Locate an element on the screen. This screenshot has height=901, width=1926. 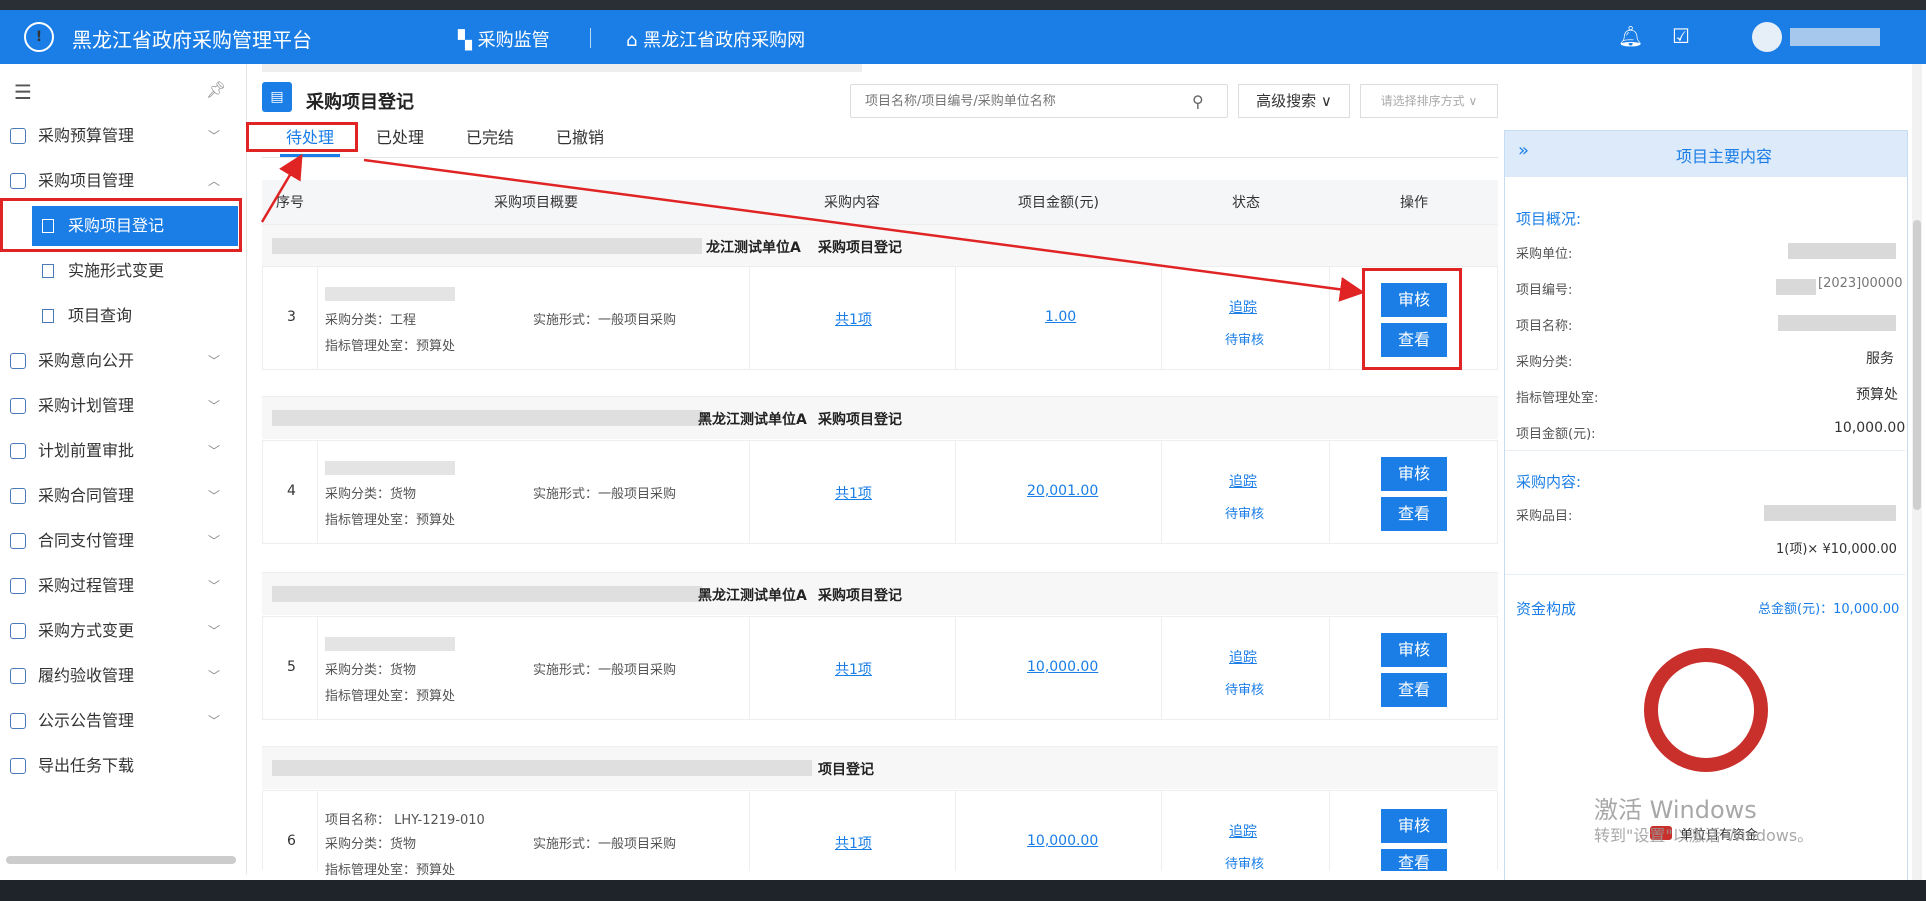
page-title: 采购项目登记 is located at coordinates (360, 102).